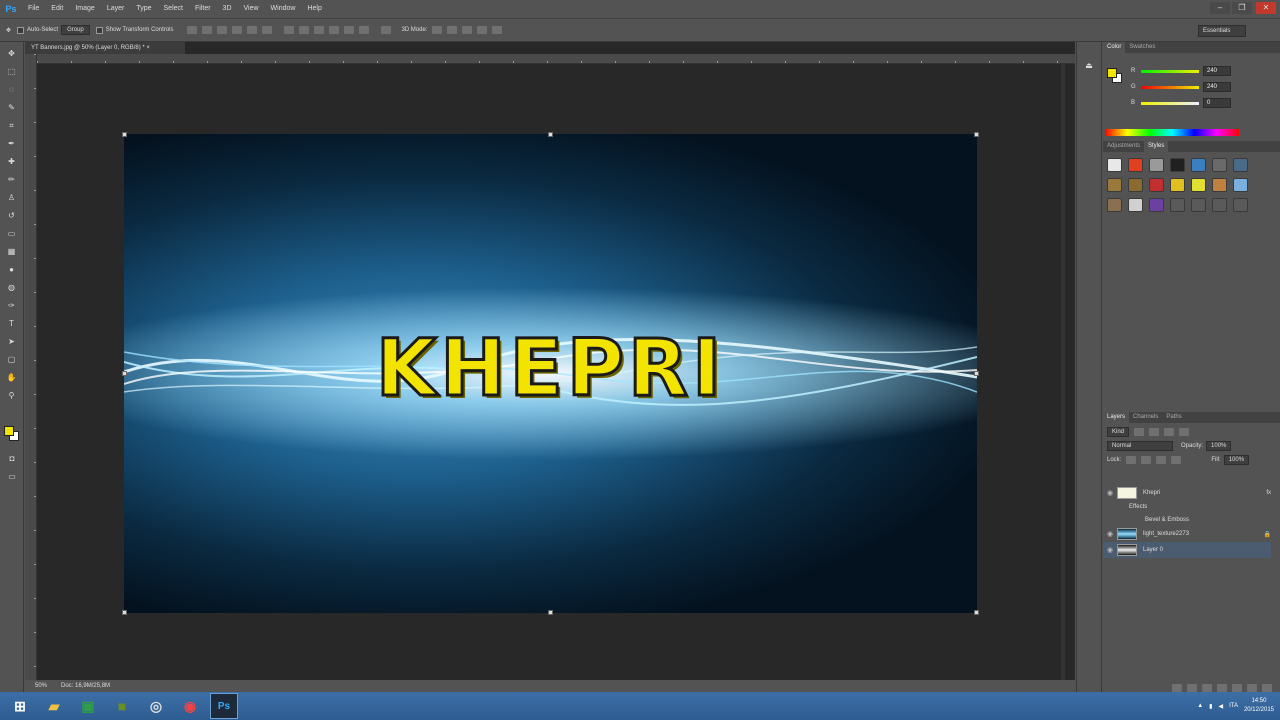  Describe the element at coordinates (99, 30) in the screenshot. I see `show-transform-checkbox` at that location.